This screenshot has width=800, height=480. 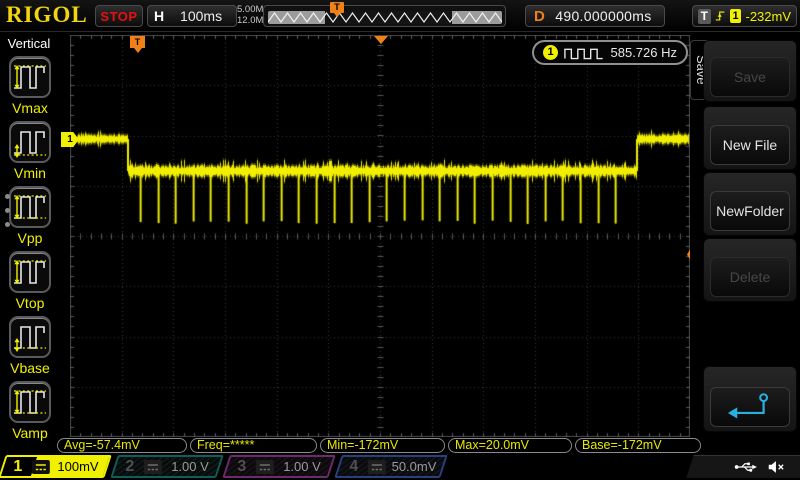 I want to click on status-icons-panel, so click(x=743, y=466).